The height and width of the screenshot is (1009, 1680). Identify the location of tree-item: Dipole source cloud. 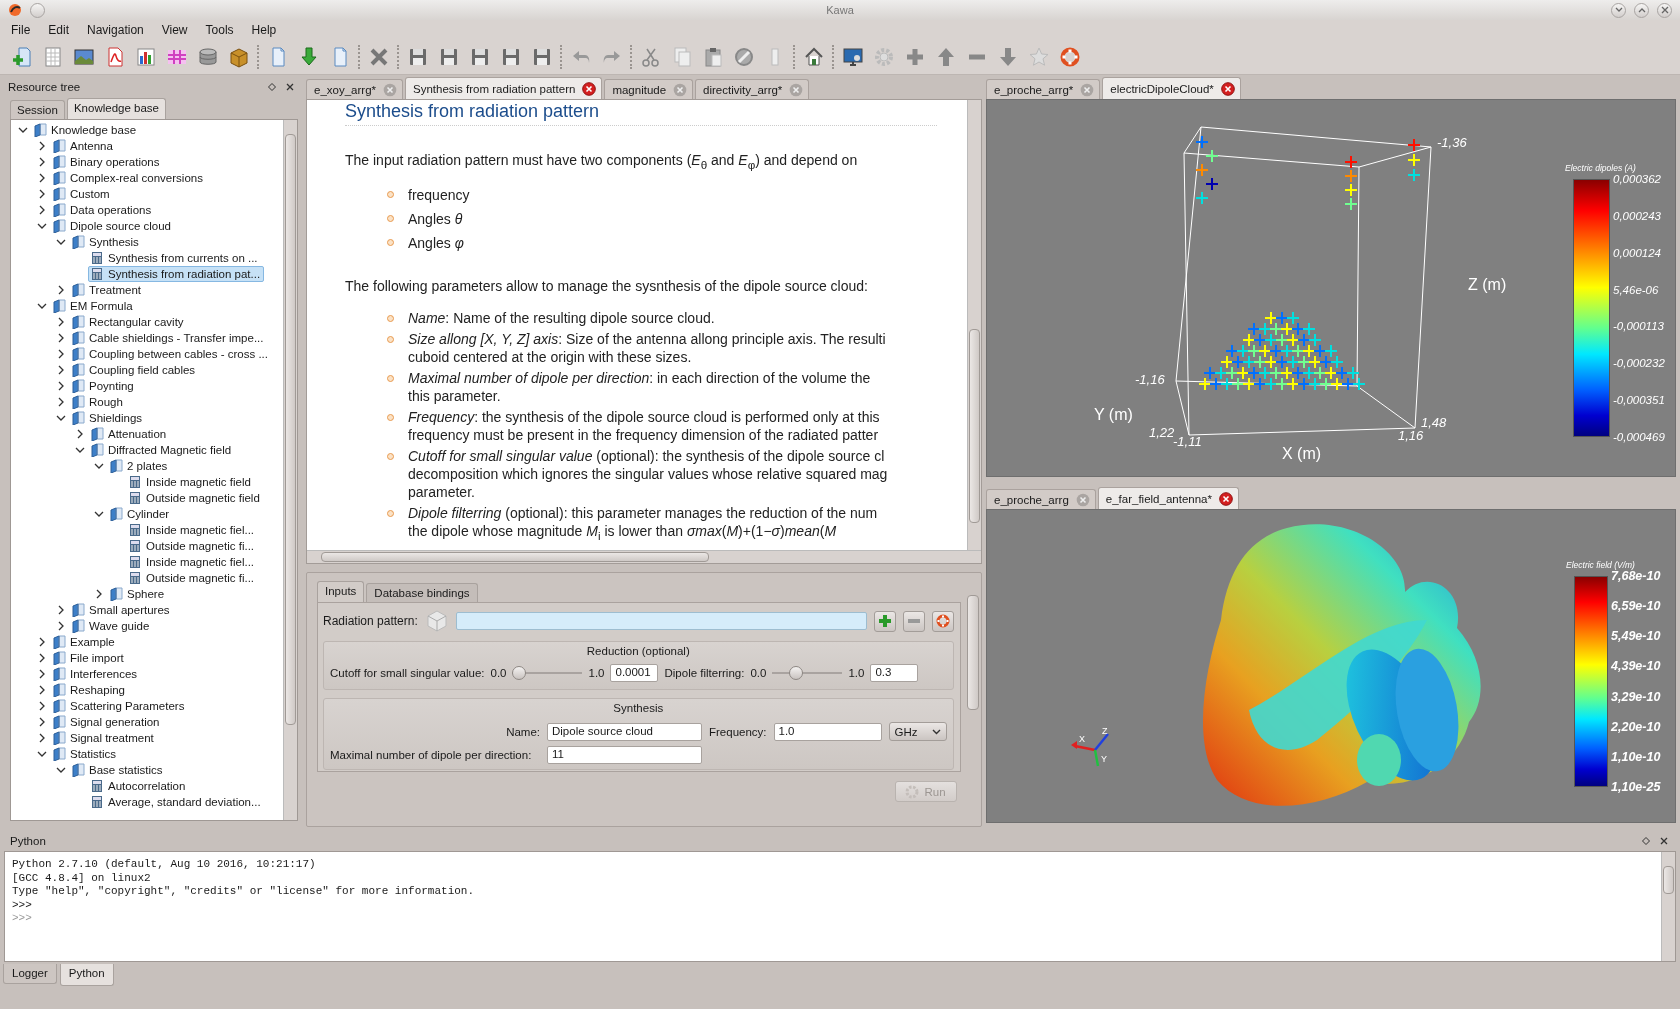
(112, 226).